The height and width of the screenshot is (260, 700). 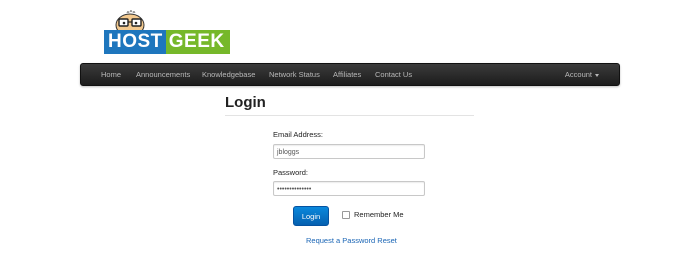 I want to click on logo-text-geek: GEEK, so click(x=197, y=42).